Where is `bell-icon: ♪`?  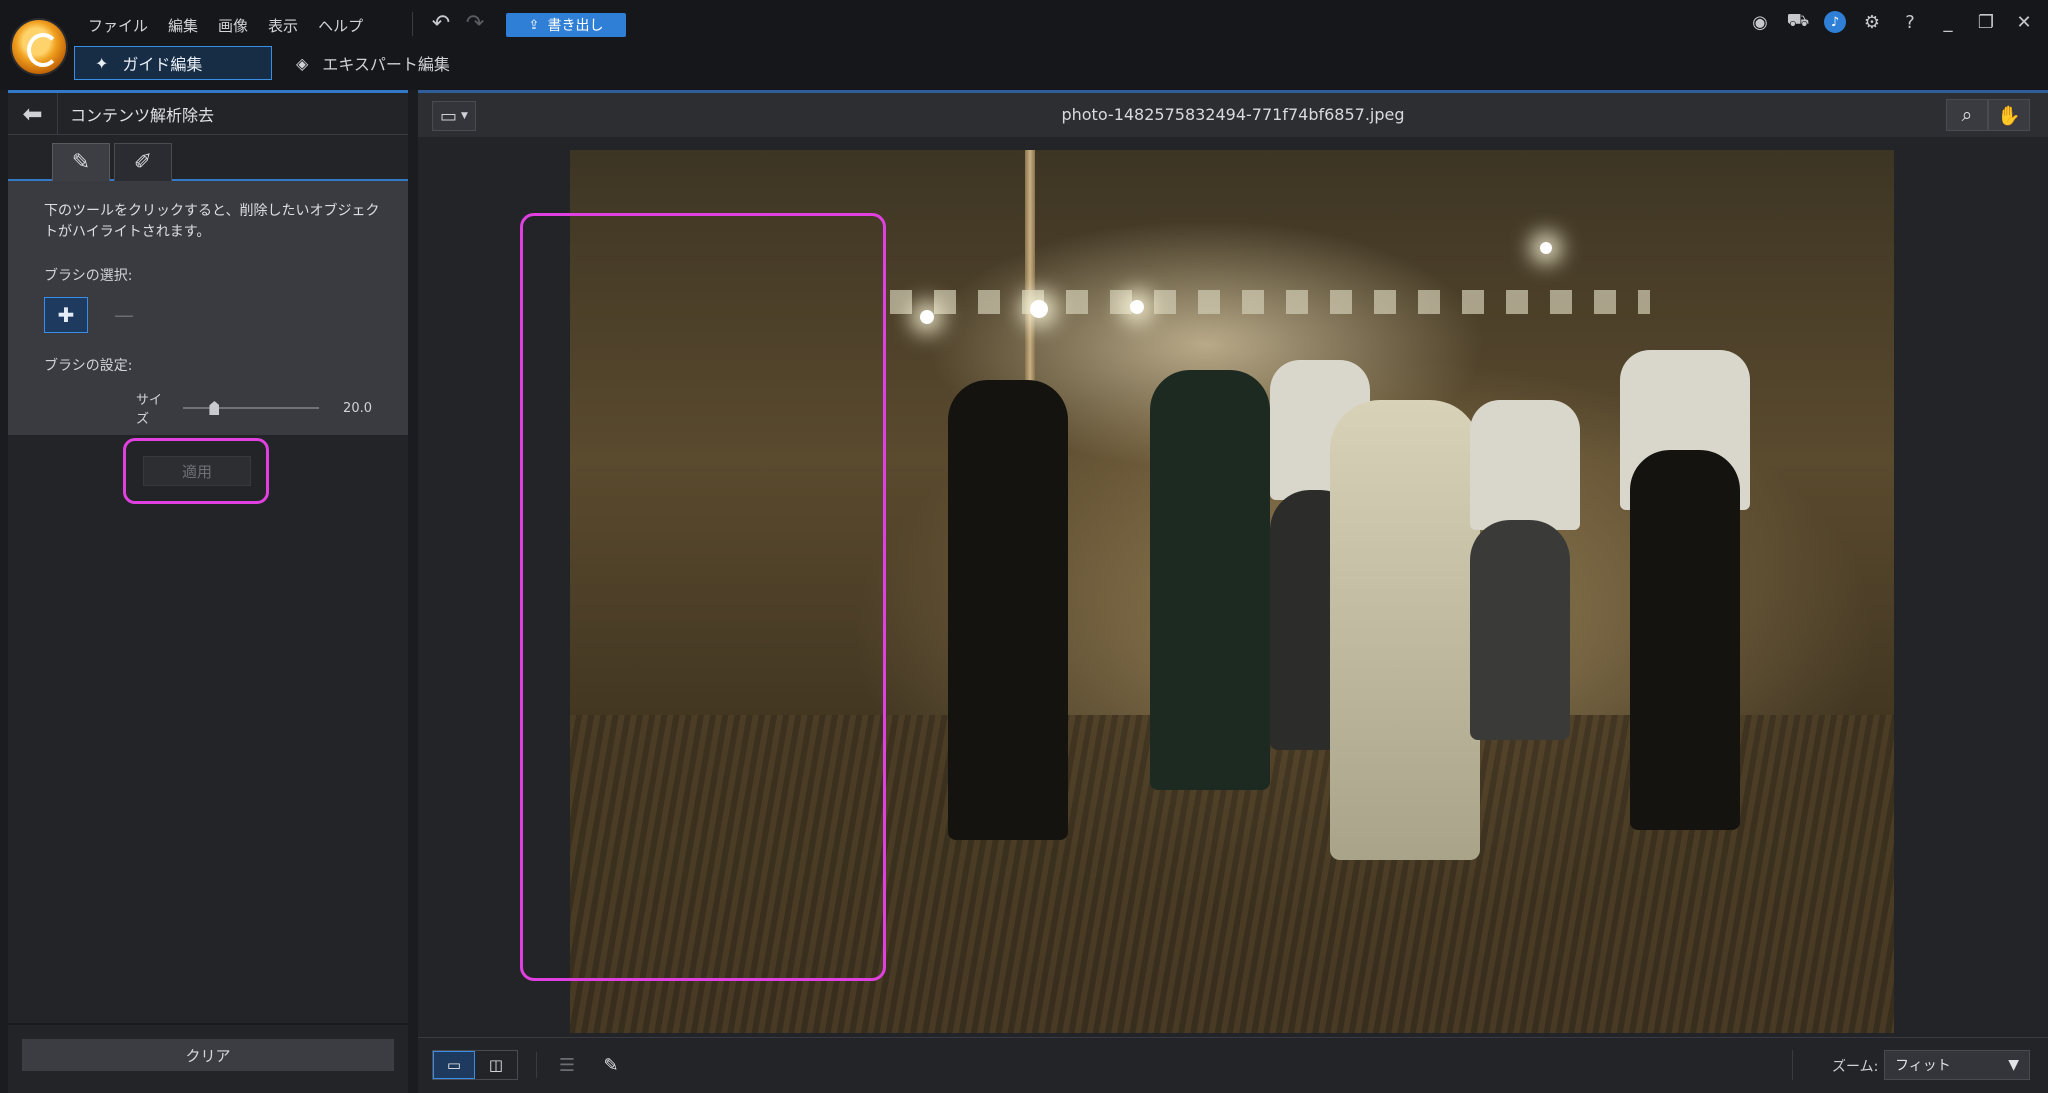 bell-icon: ♪ is located at coordinates (1835, 22).